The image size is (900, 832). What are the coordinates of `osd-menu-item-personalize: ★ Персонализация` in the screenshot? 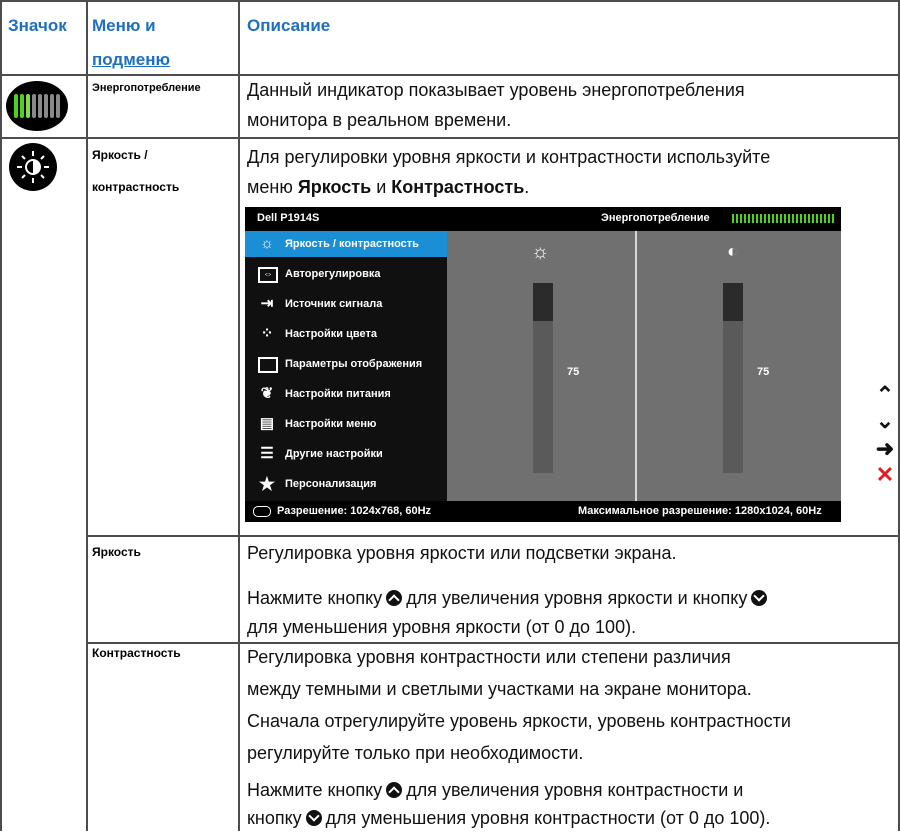 It's located at (346, 484).